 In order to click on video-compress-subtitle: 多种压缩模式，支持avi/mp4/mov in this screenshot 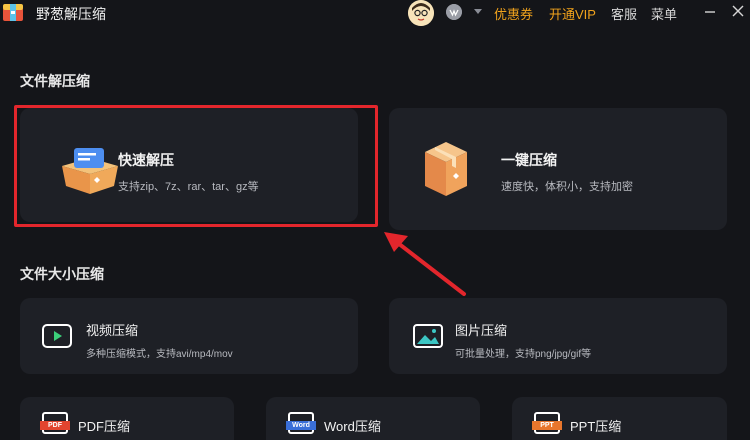, I will do `click(159, 354)`.